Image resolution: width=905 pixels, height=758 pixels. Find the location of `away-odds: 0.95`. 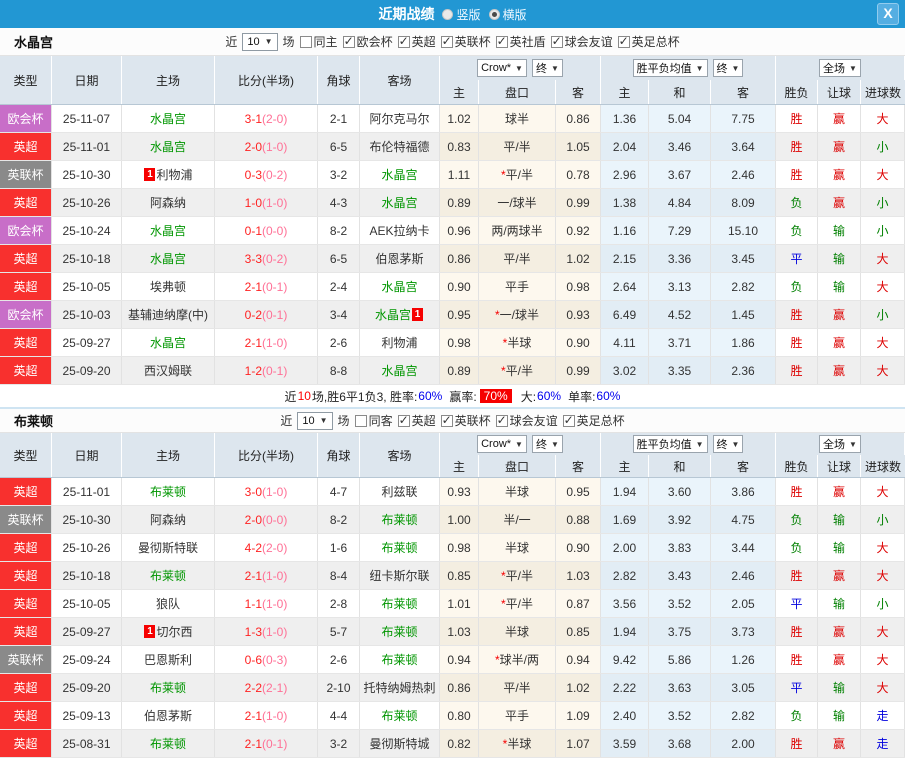

away-odds: 0.95 is located at coordinates (578, 491).